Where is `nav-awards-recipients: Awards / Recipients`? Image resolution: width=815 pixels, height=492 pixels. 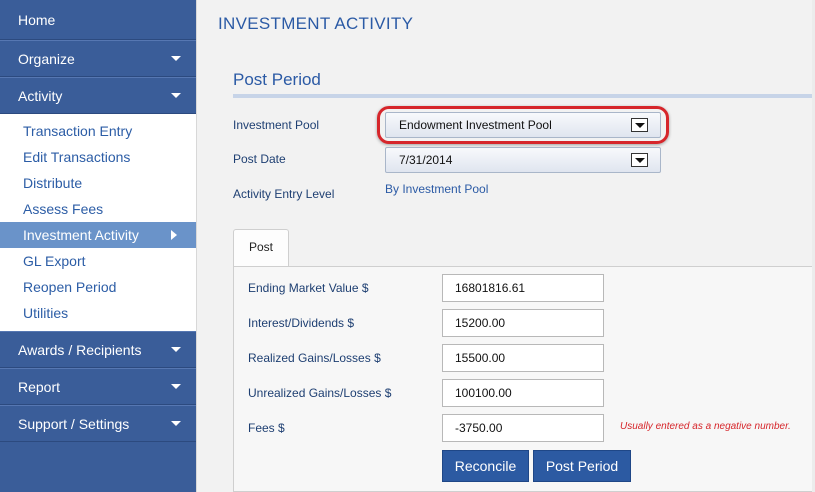
nav-awards-recipients: Awards / Recipients is located at coordinates (98, 349).